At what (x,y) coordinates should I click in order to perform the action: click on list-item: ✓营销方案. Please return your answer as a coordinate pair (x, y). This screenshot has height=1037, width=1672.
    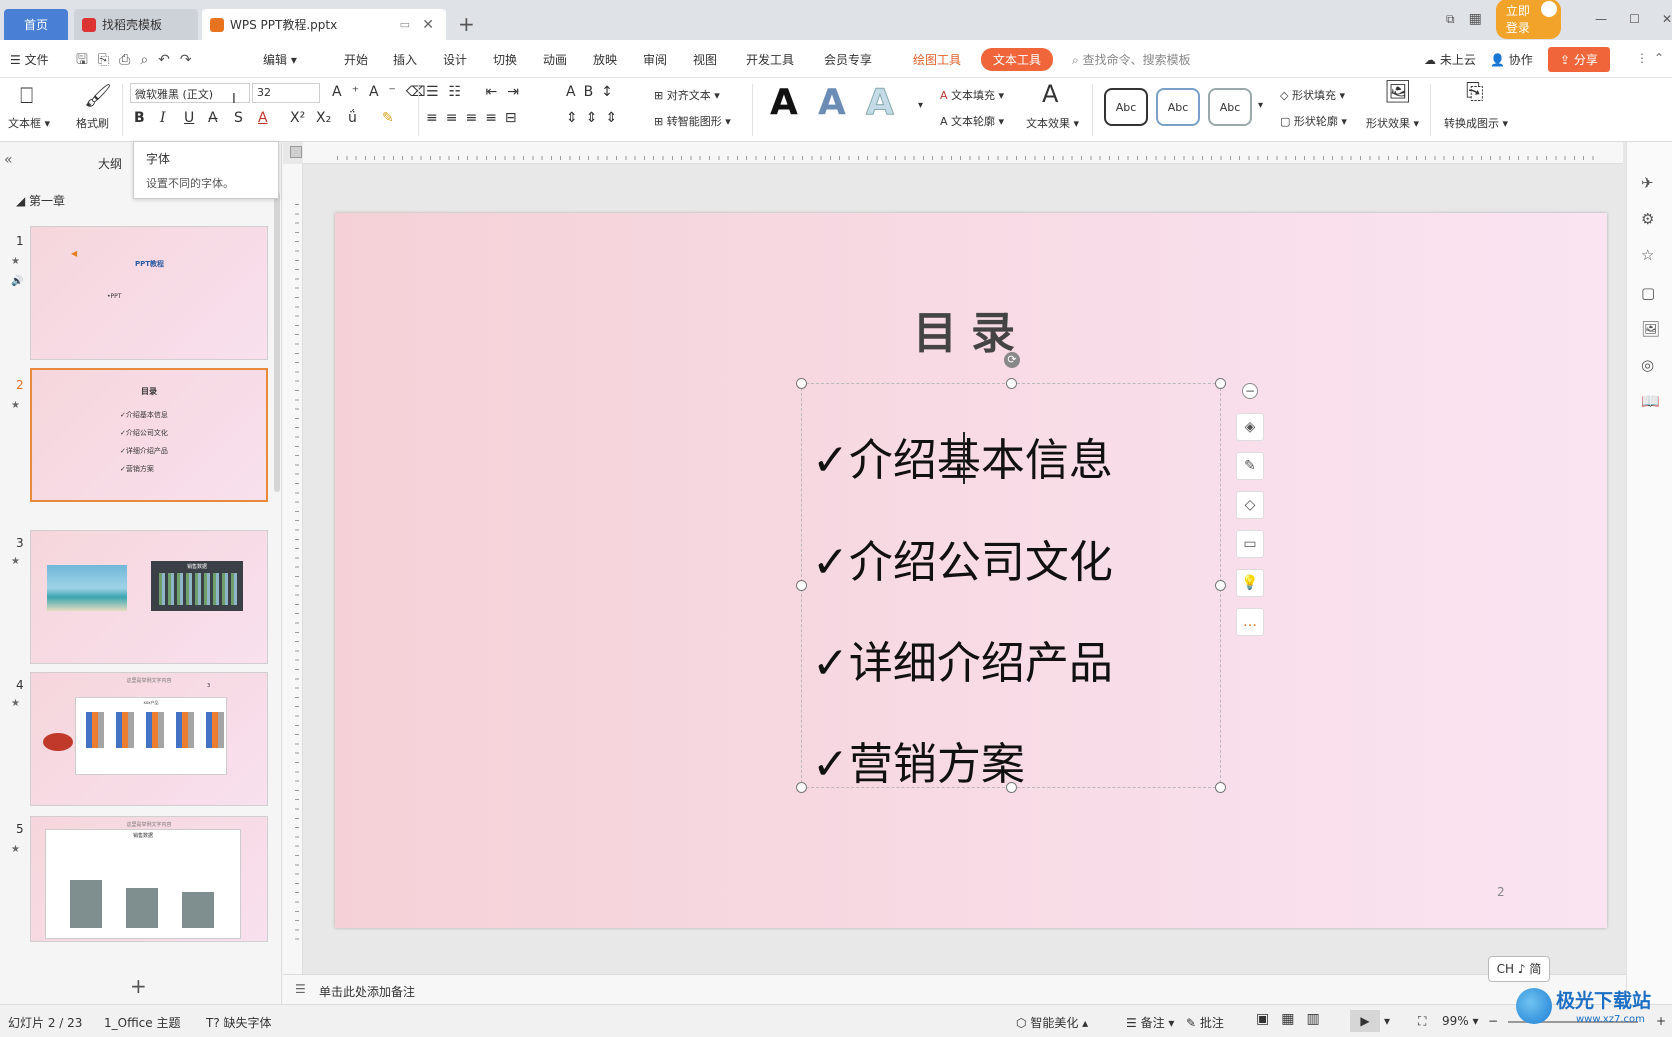
    Looking at the image, I should click on (918, 760).